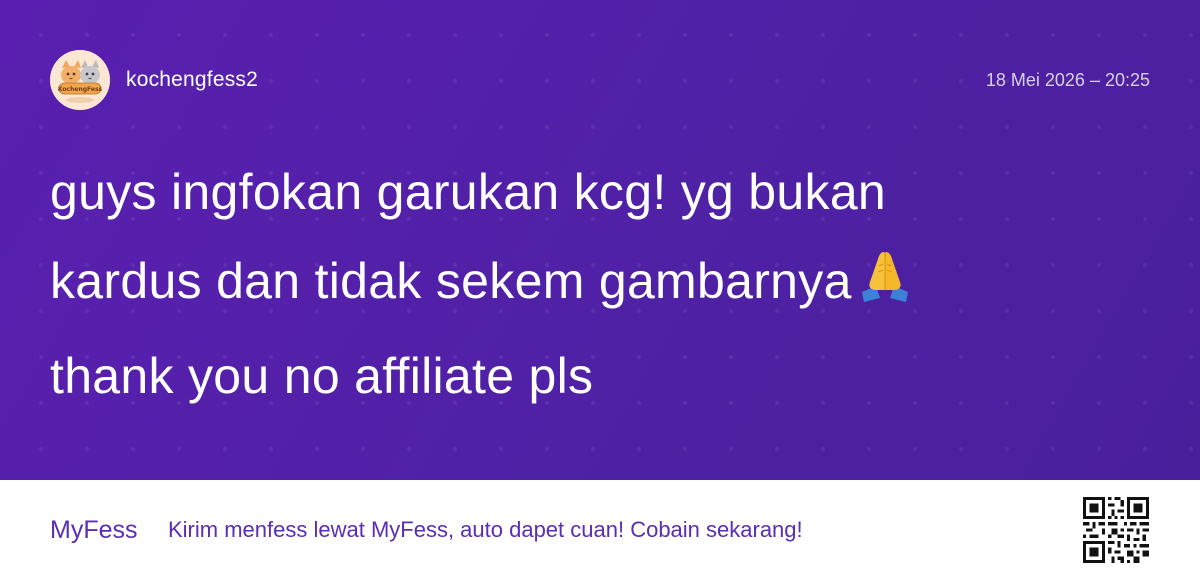 This screenshot has width=1200, height=580. I want to click on brand-name: MyFess, so click(94, 530).